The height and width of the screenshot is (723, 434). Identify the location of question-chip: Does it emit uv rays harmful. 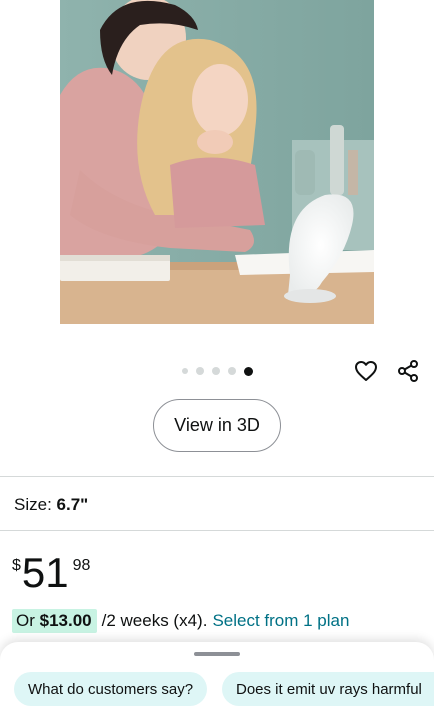
(328, 689).